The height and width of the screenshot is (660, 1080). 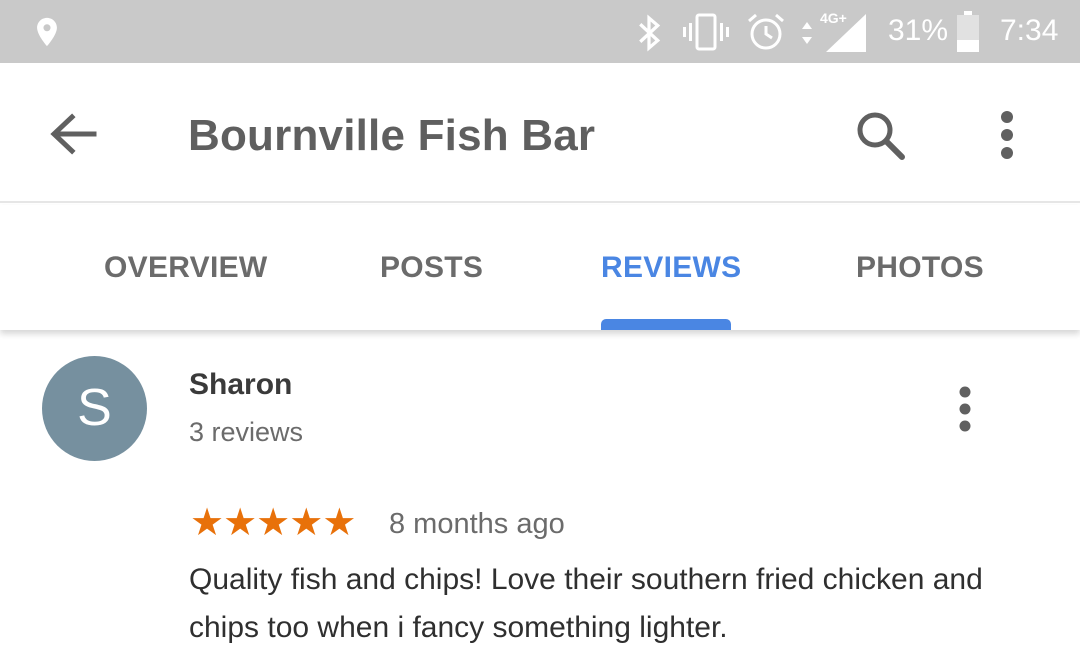 What do you see at coordinates (918, 30) in the screenshot?
I see `battery-percent: 31%` at bounding box center [918, 30].